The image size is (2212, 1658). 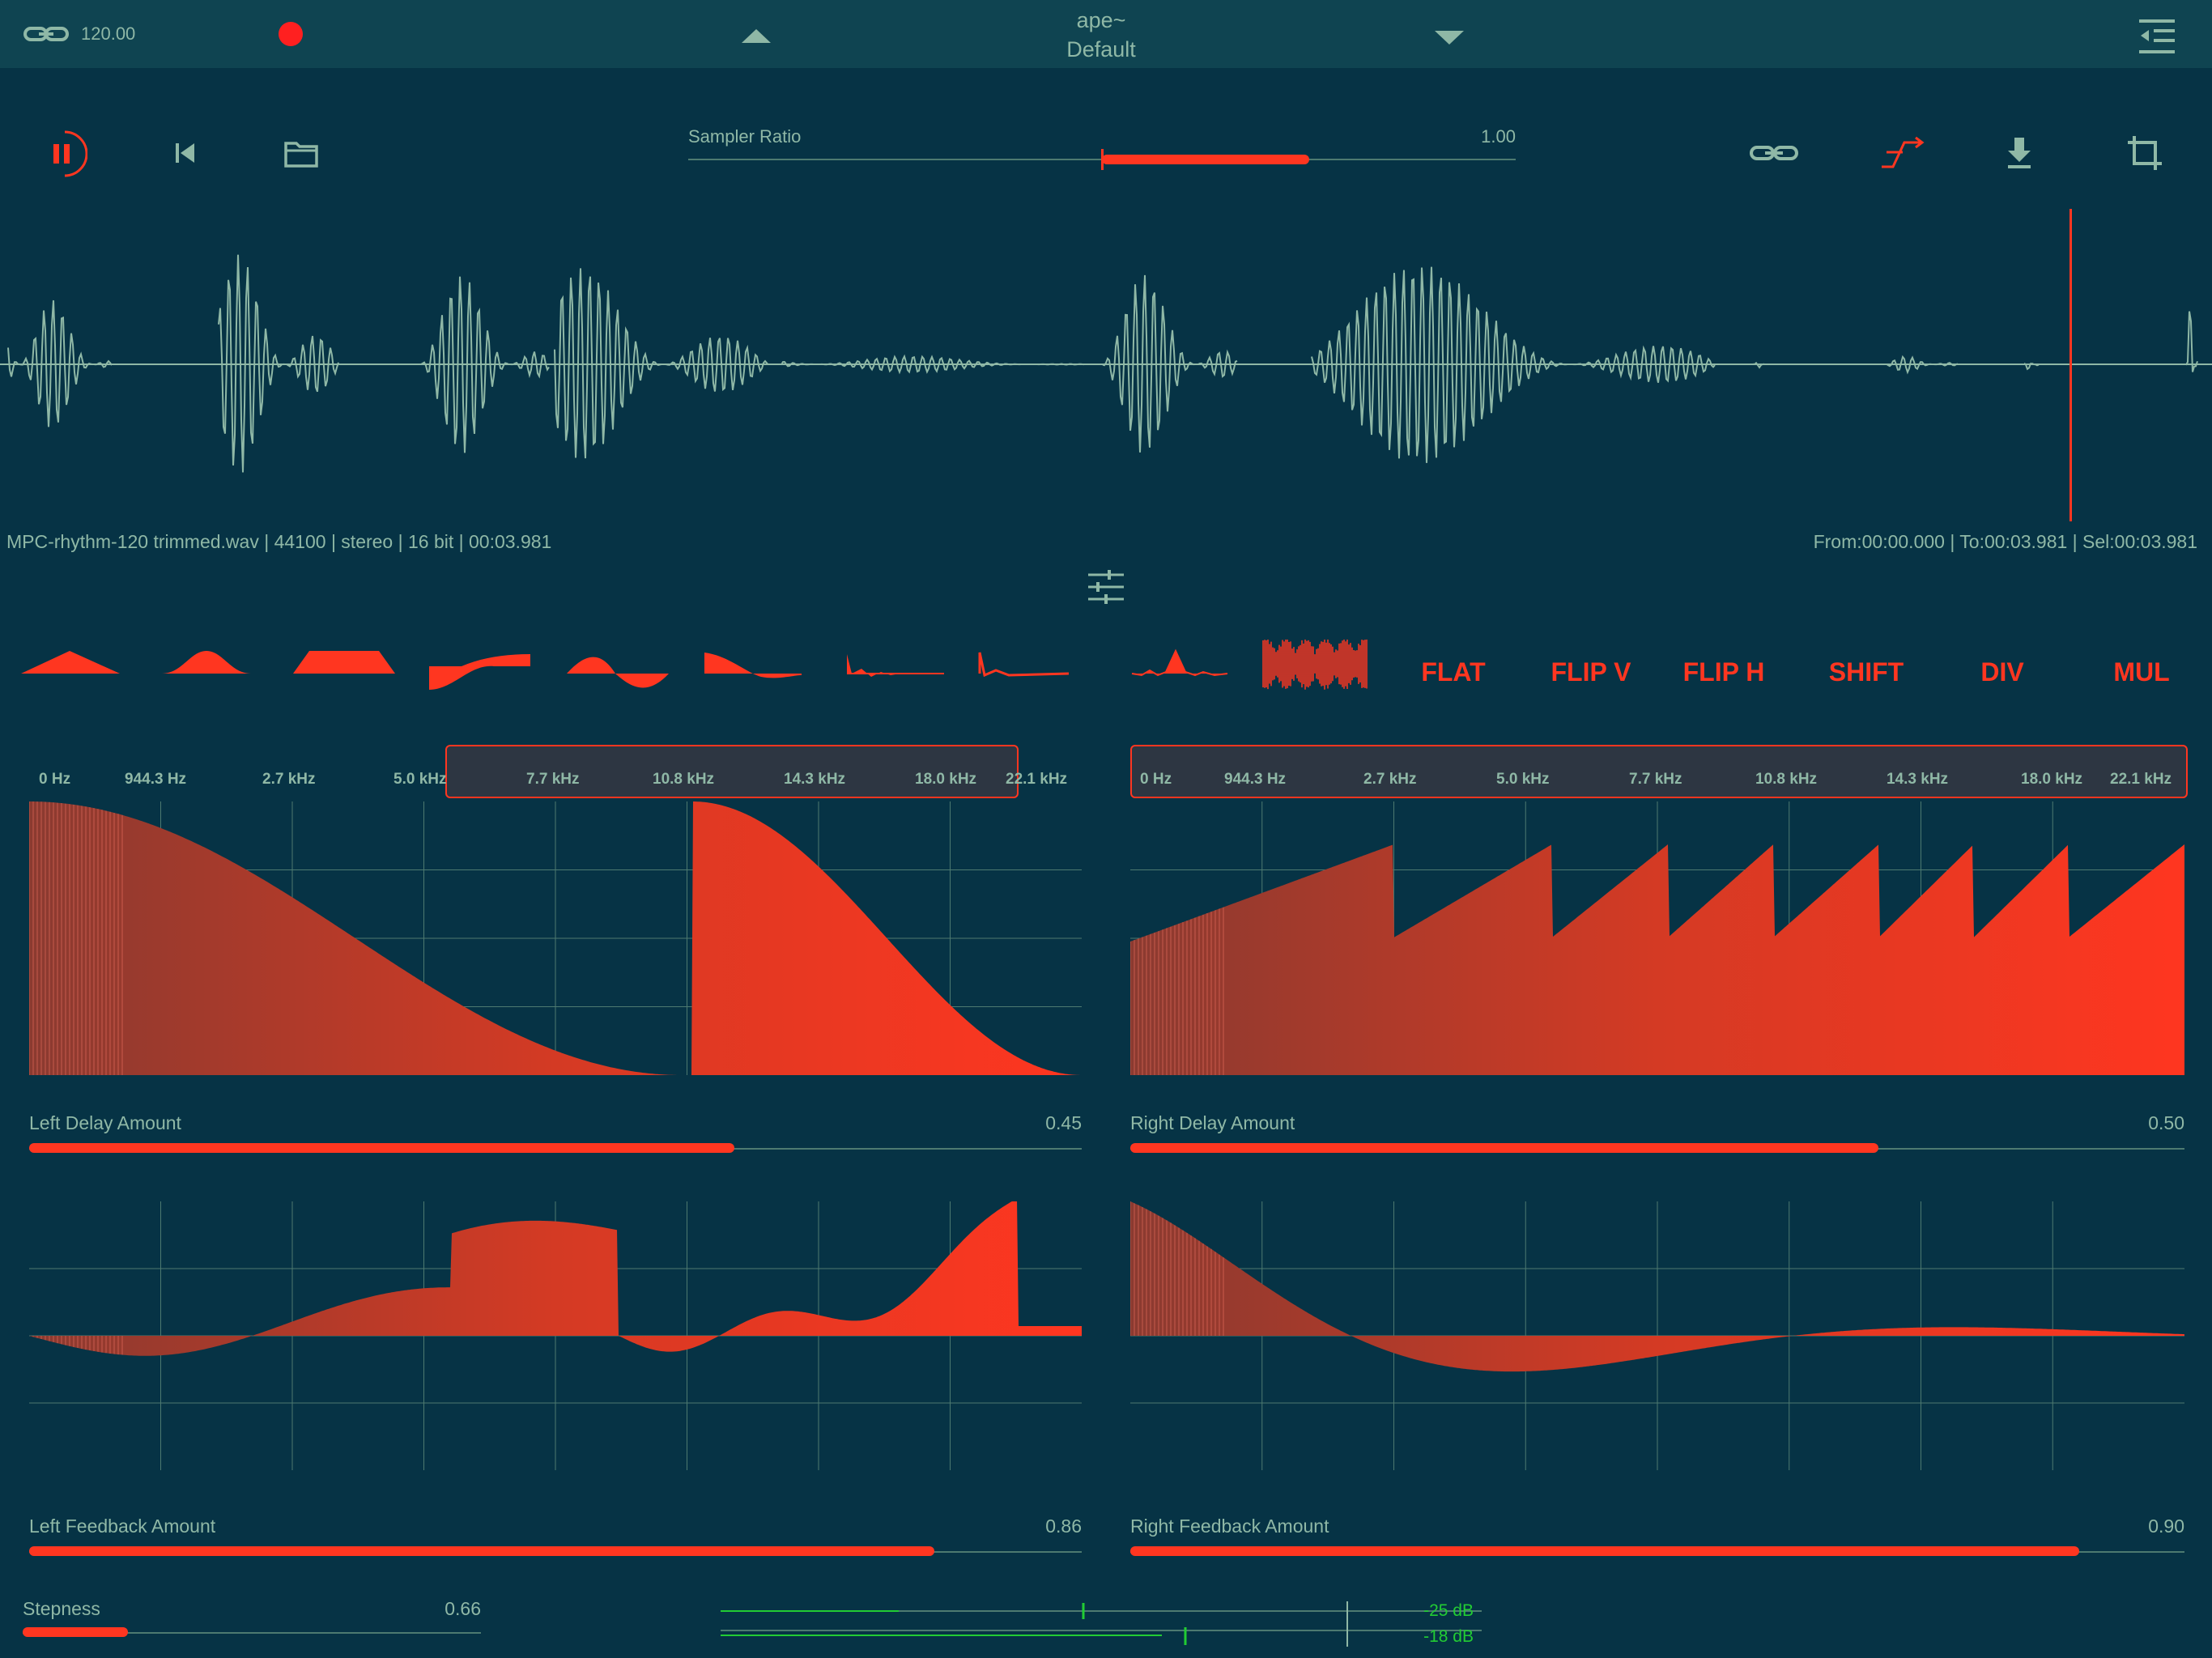 I want to click on left-db-readout: -25 dB, so click(x=1448, y=1610).